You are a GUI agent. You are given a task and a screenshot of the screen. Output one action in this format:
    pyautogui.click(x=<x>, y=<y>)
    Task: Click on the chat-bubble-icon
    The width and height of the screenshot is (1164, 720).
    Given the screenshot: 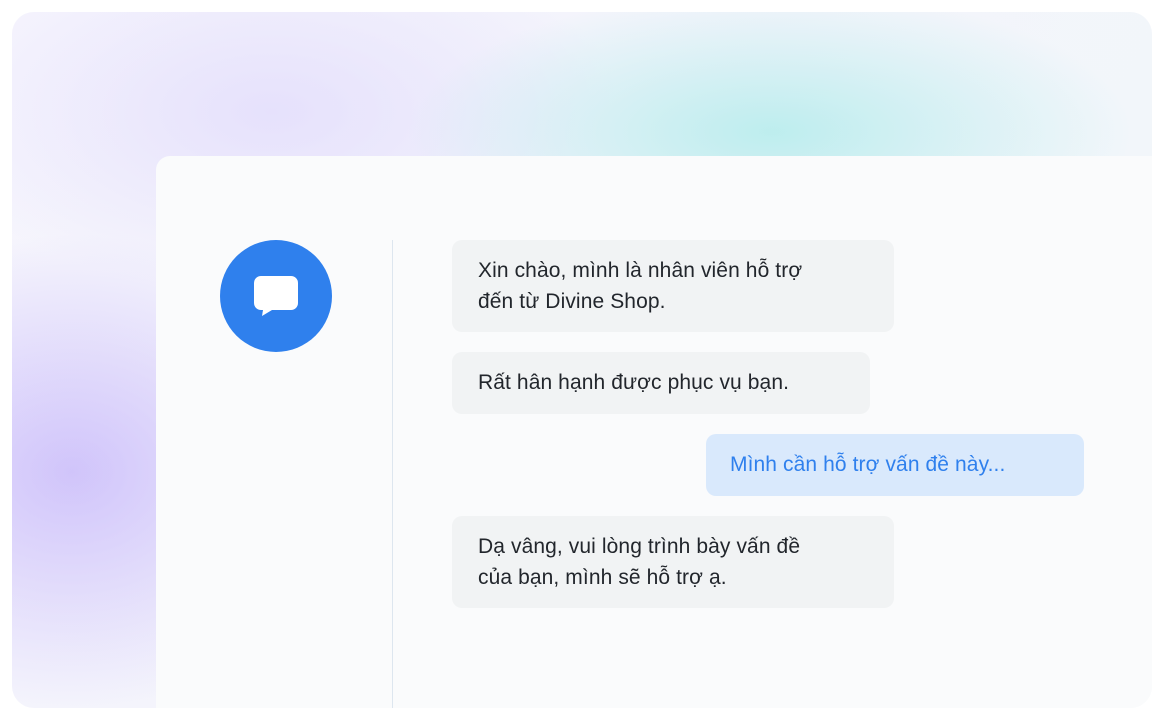 What is the action you would take?
    pyautogui.click(x=276, y=296)
    